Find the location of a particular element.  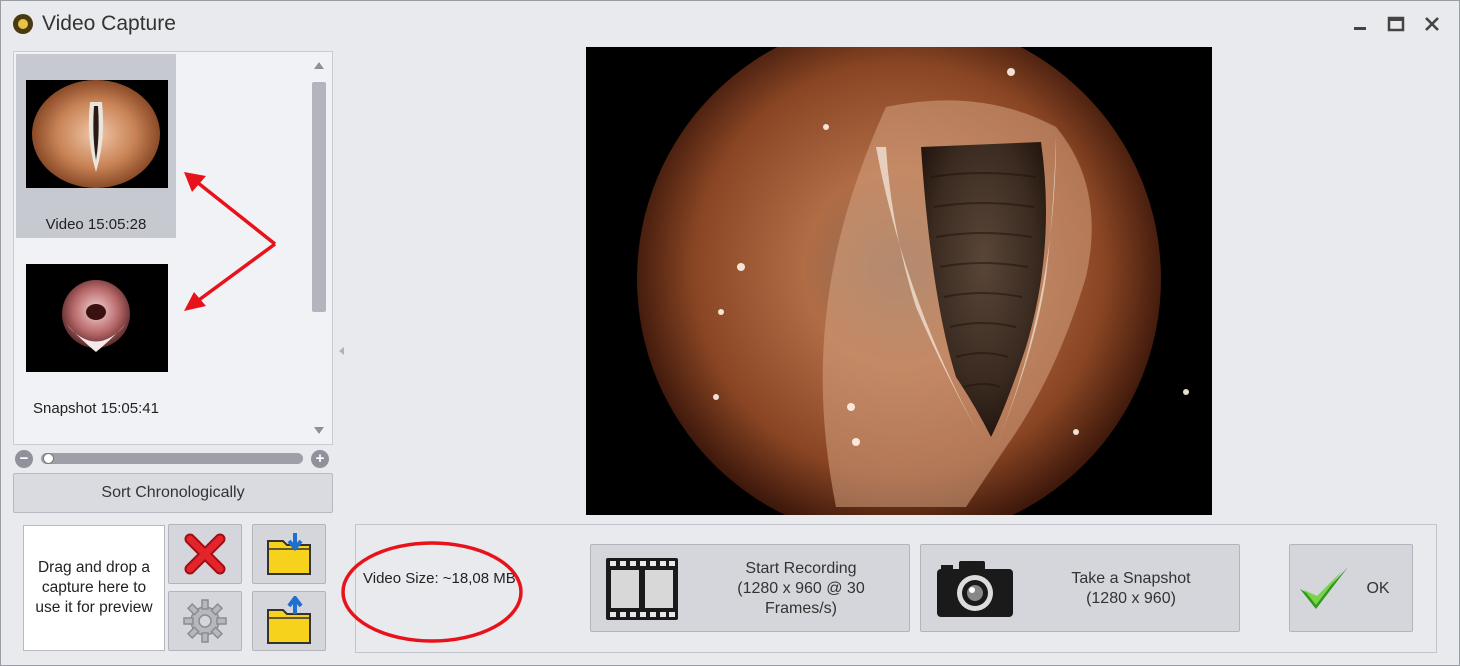

snapshot-line-1: Take a Snapshot is located at coordinates (1131, 578).